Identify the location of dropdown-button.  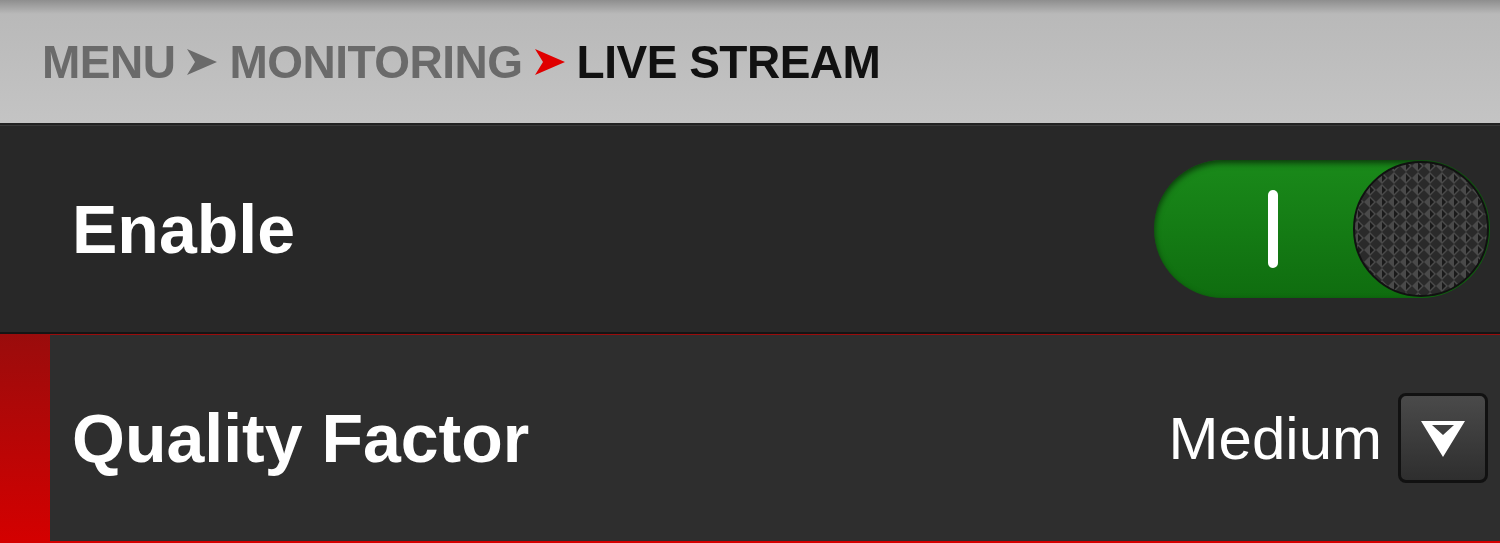
(1443, 438).